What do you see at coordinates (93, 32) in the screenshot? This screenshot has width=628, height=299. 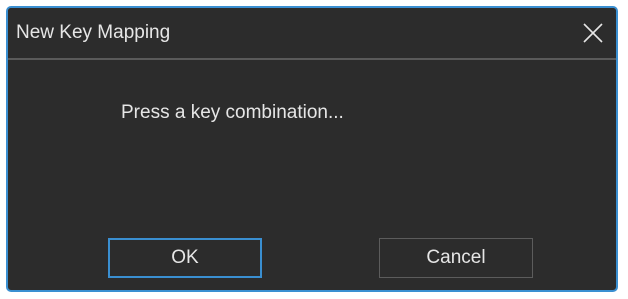 I see `dialog-title: New Key Mapping` at bounding box center [93, 32].